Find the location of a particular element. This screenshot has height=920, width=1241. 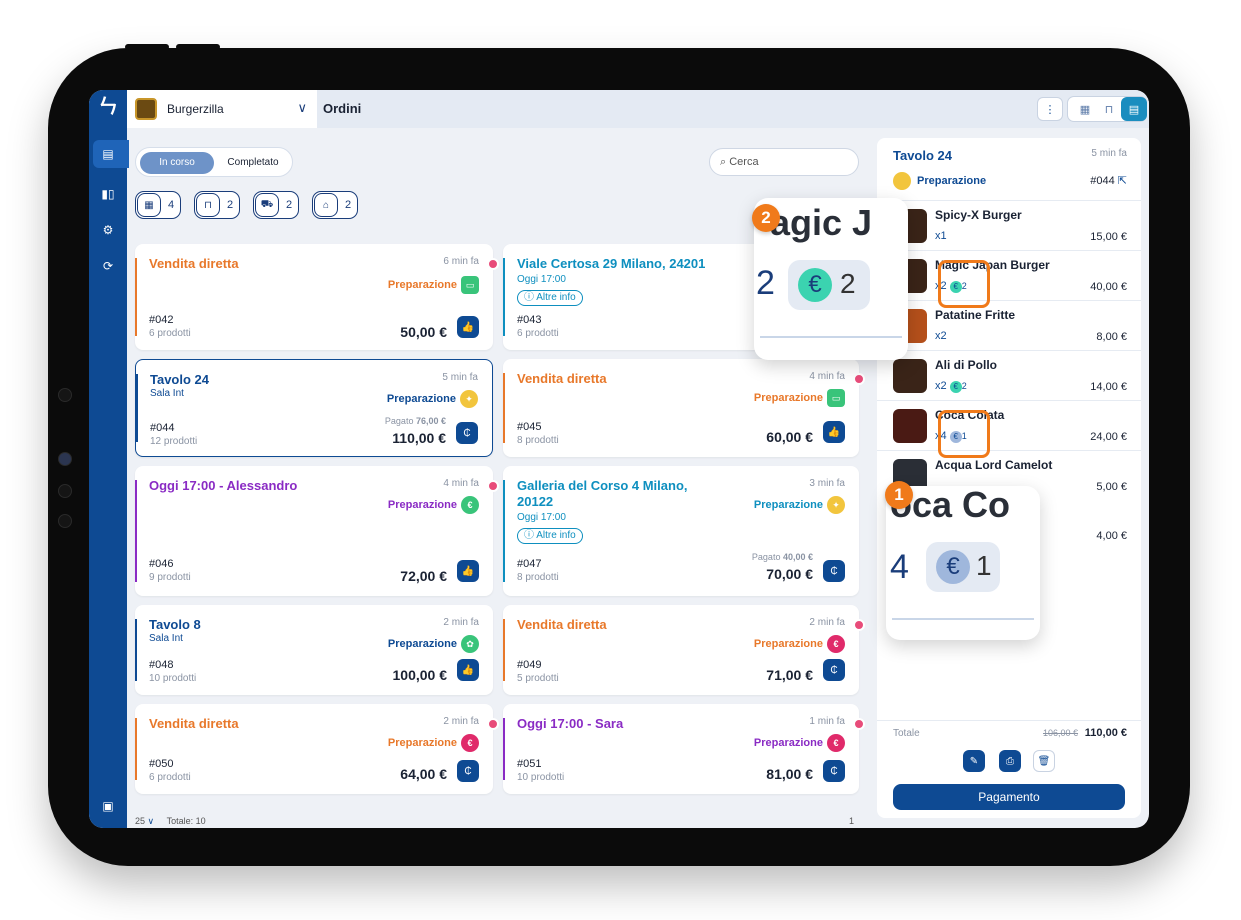

order-status: Preparazione ✦ is located at coordinates (432, 399).